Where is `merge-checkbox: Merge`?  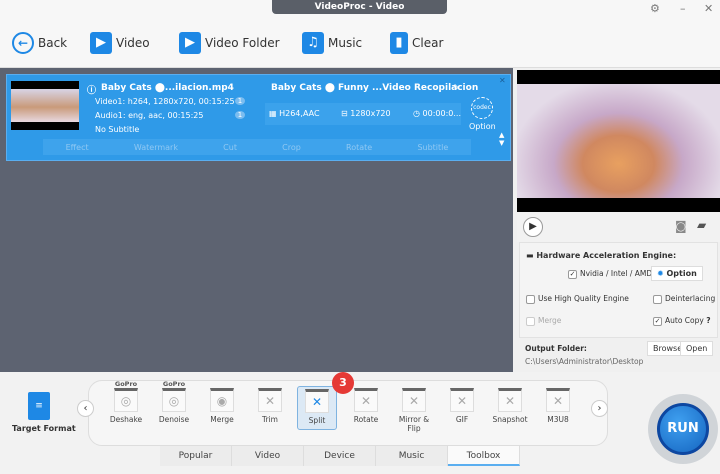
merge-checkbox: Merge is located at coordinates (543, 321).